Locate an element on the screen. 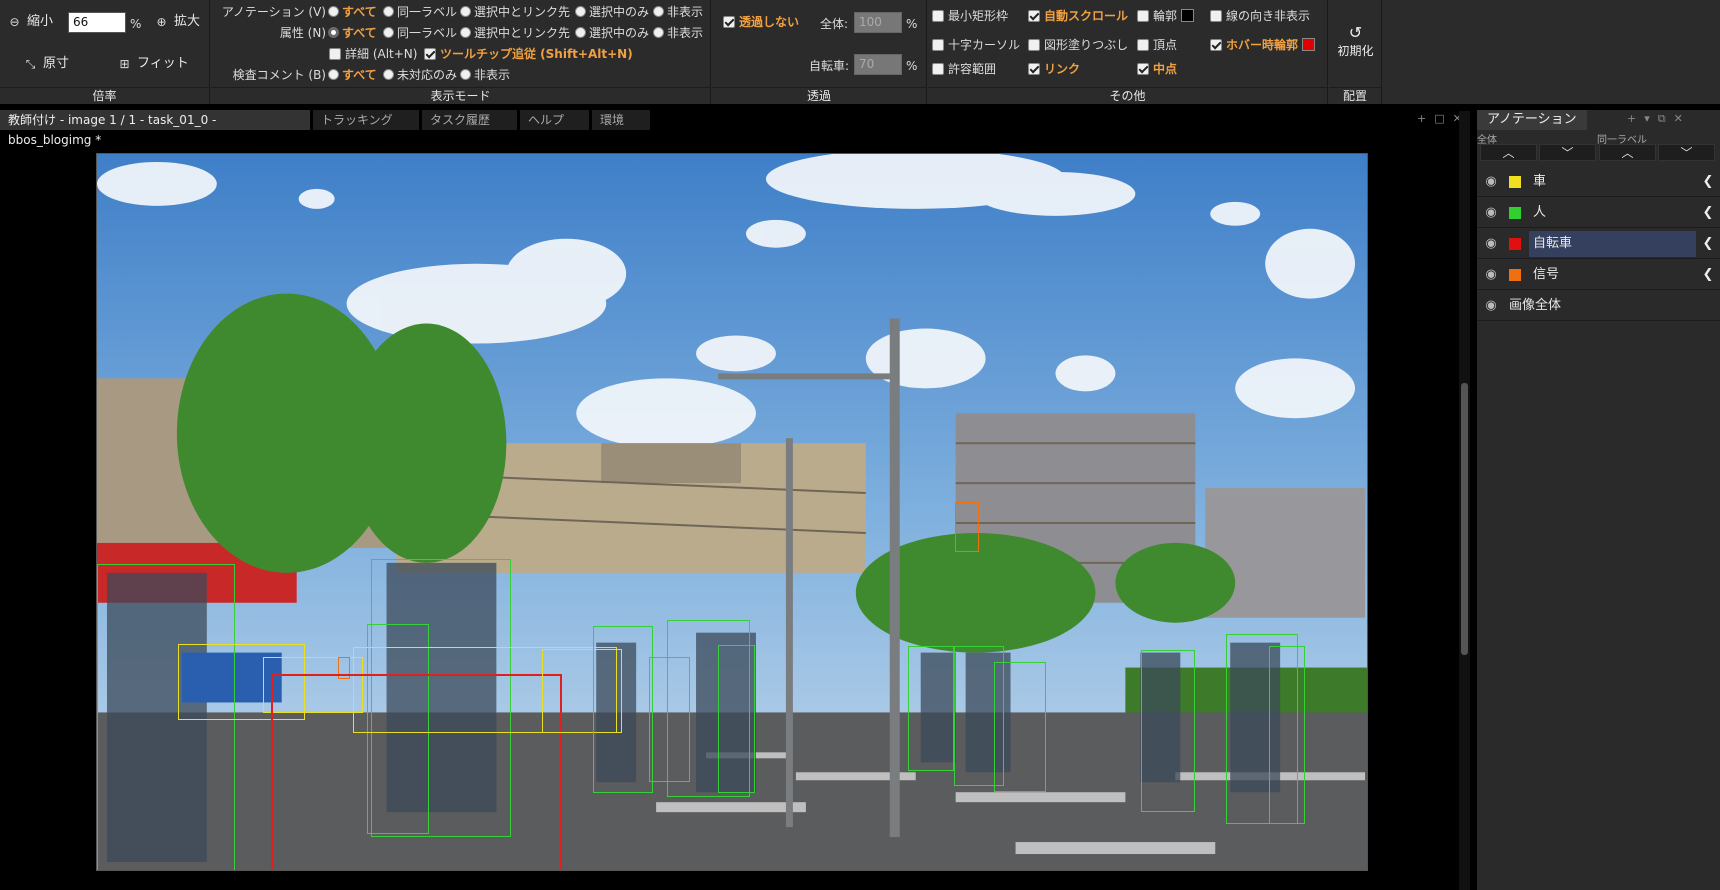 The height and width of the screenshot is (890, 1720). tab-environment: 環境 is located at coordinates (621, 120).